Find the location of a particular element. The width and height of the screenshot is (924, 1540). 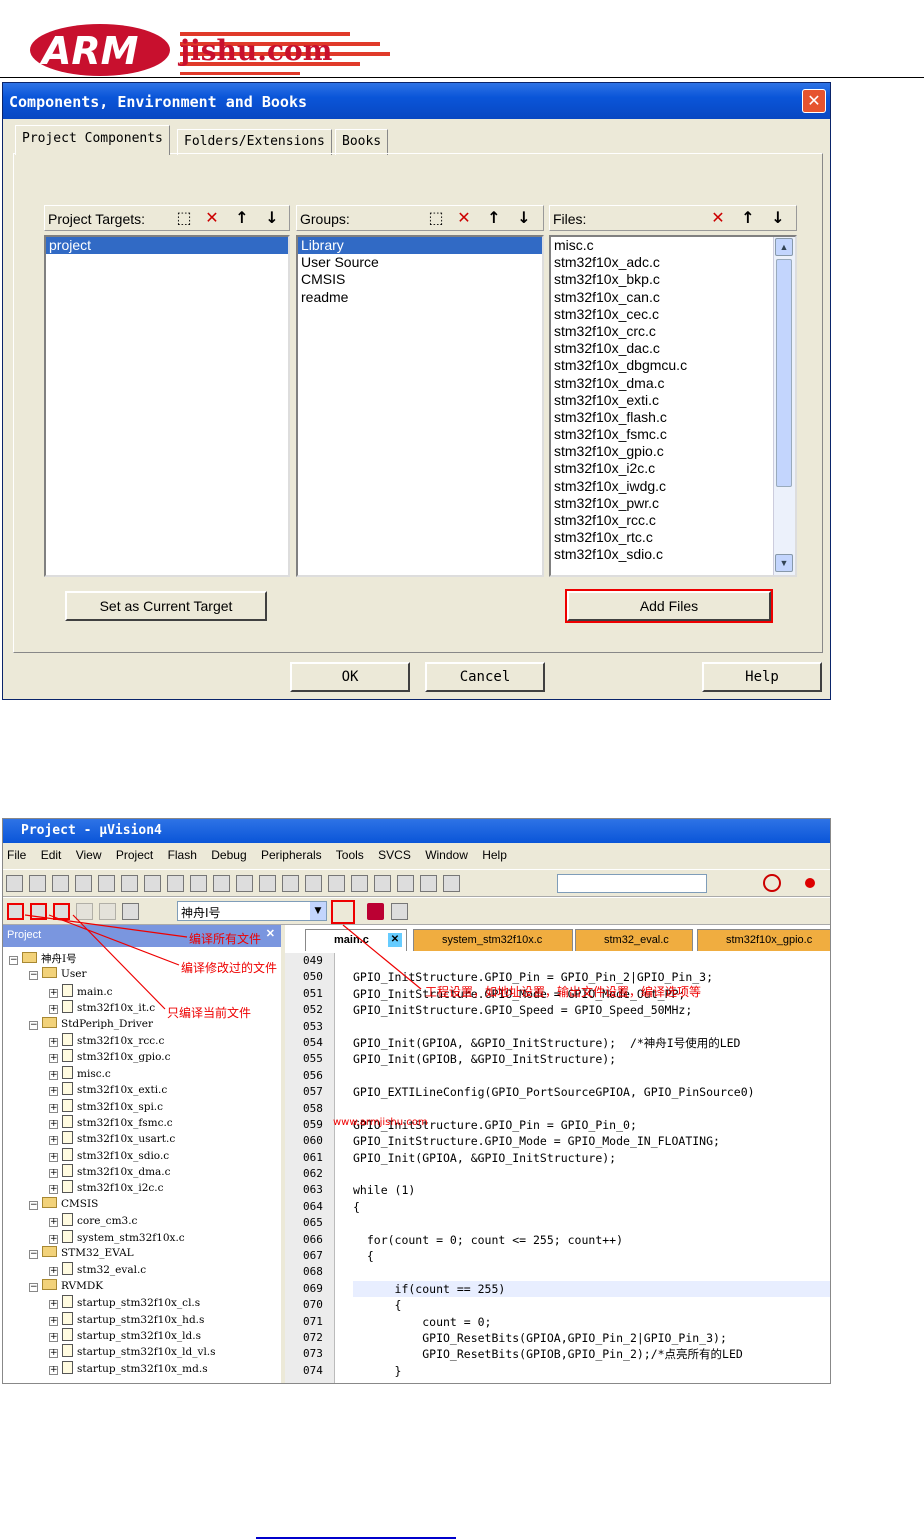

files-scrollbar: ▲ ▼ is located at coordinates (784, 406).